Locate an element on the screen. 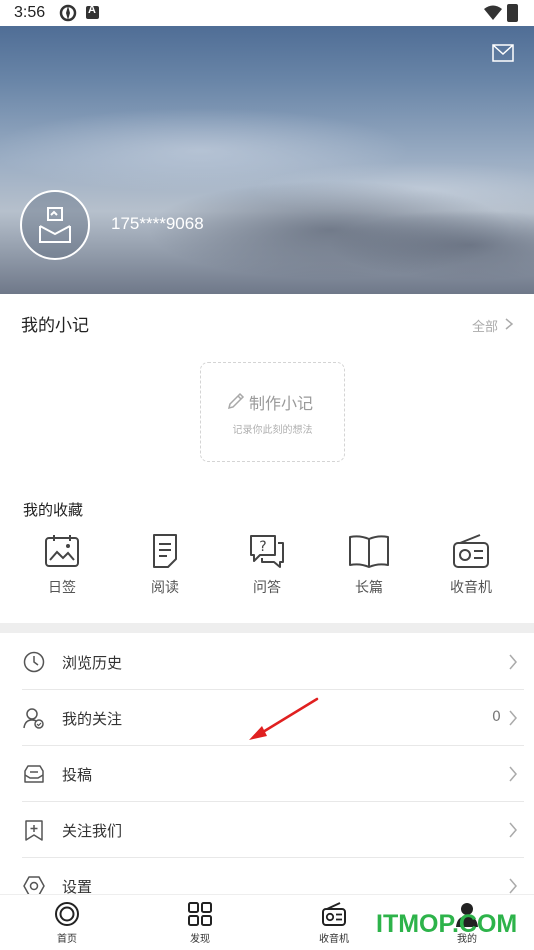  favorite-label: 长篇 is located at coordinates (369, 588).